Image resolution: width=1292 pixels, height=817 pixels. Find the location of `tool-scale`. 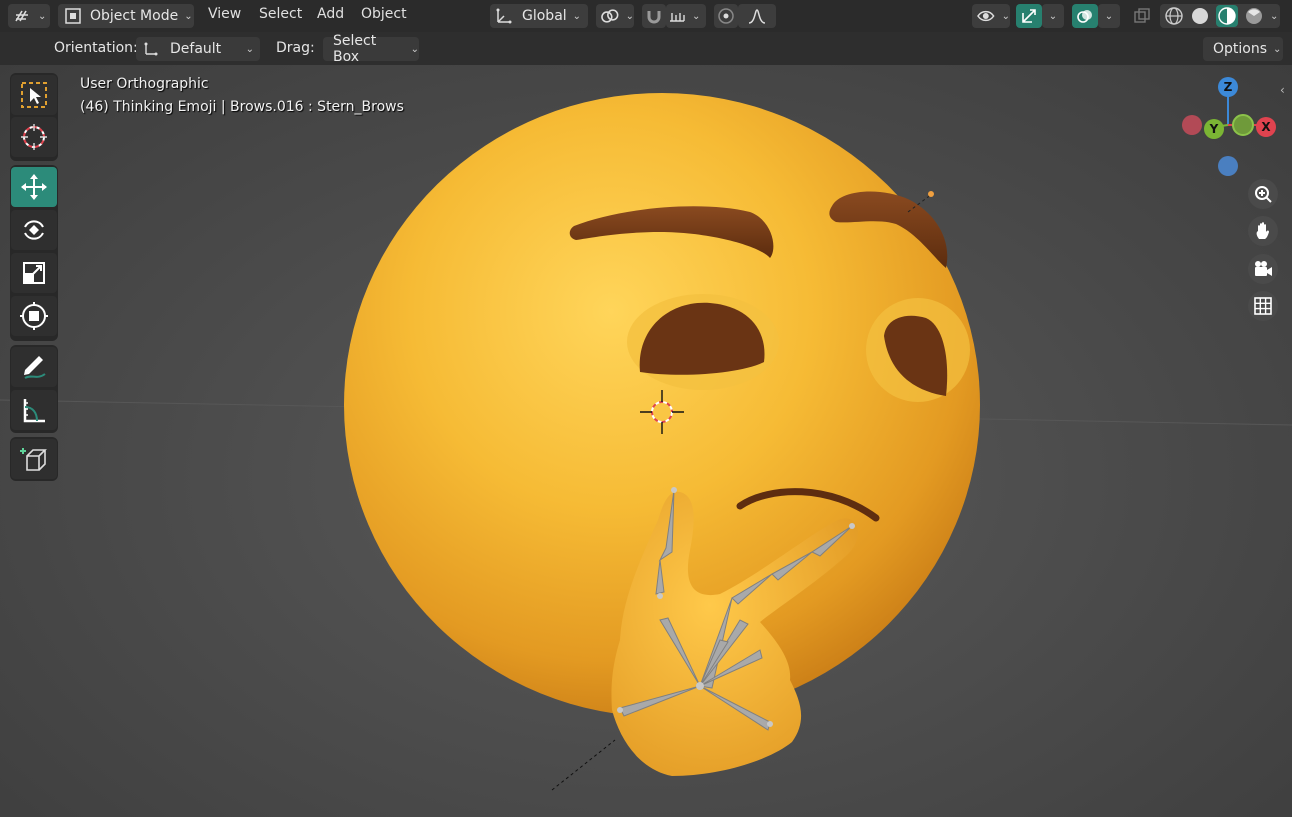

tool-scale is located at coordinates (34, 273).